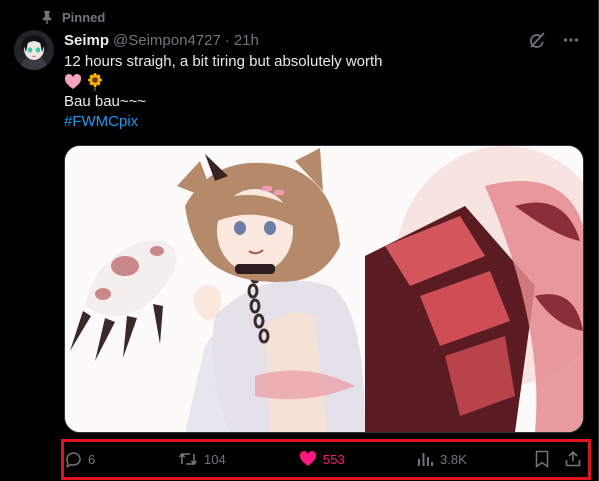  I want to click on pinned-label: Pinned, so click(84, 17).